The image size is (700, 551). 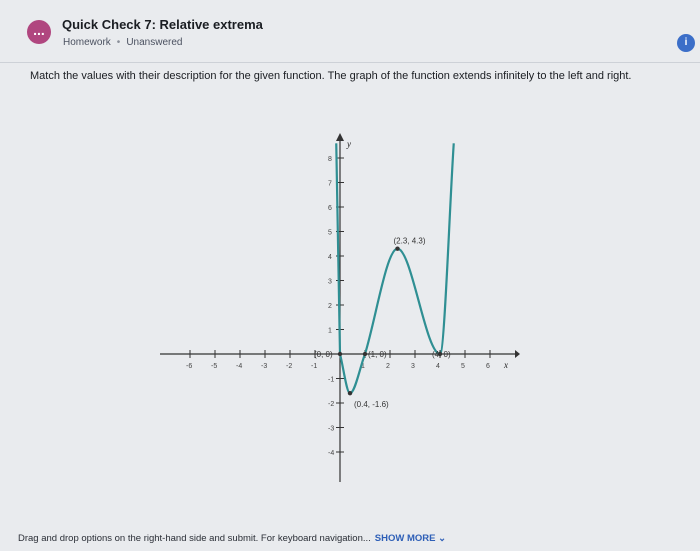 I want to click on x-tick-label: 4, so click(x=438, y=366).